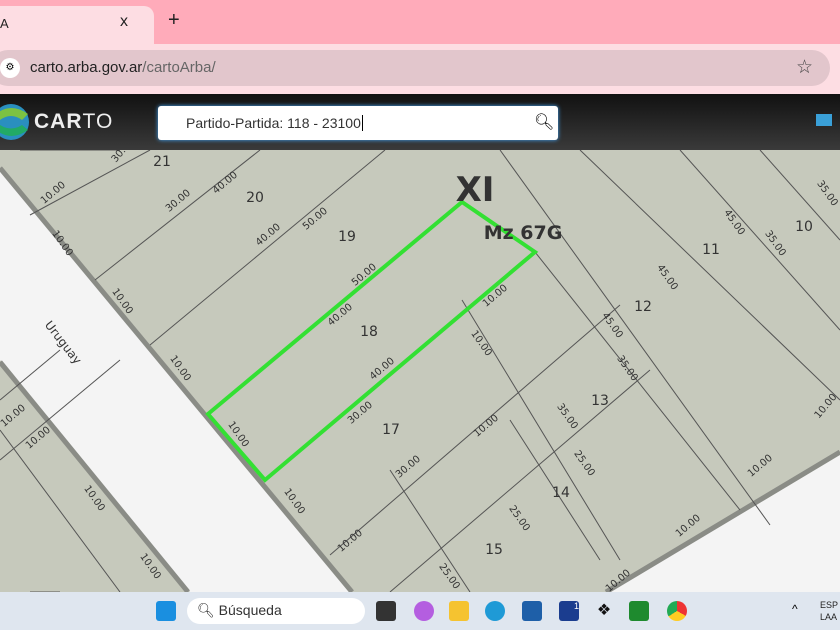 This screenshot has height=630, width=840. What do you see at coordinates (829, 611) in the screenshot?
I see `language-indicator: ESP LAA` at bounding box center [829, 611].